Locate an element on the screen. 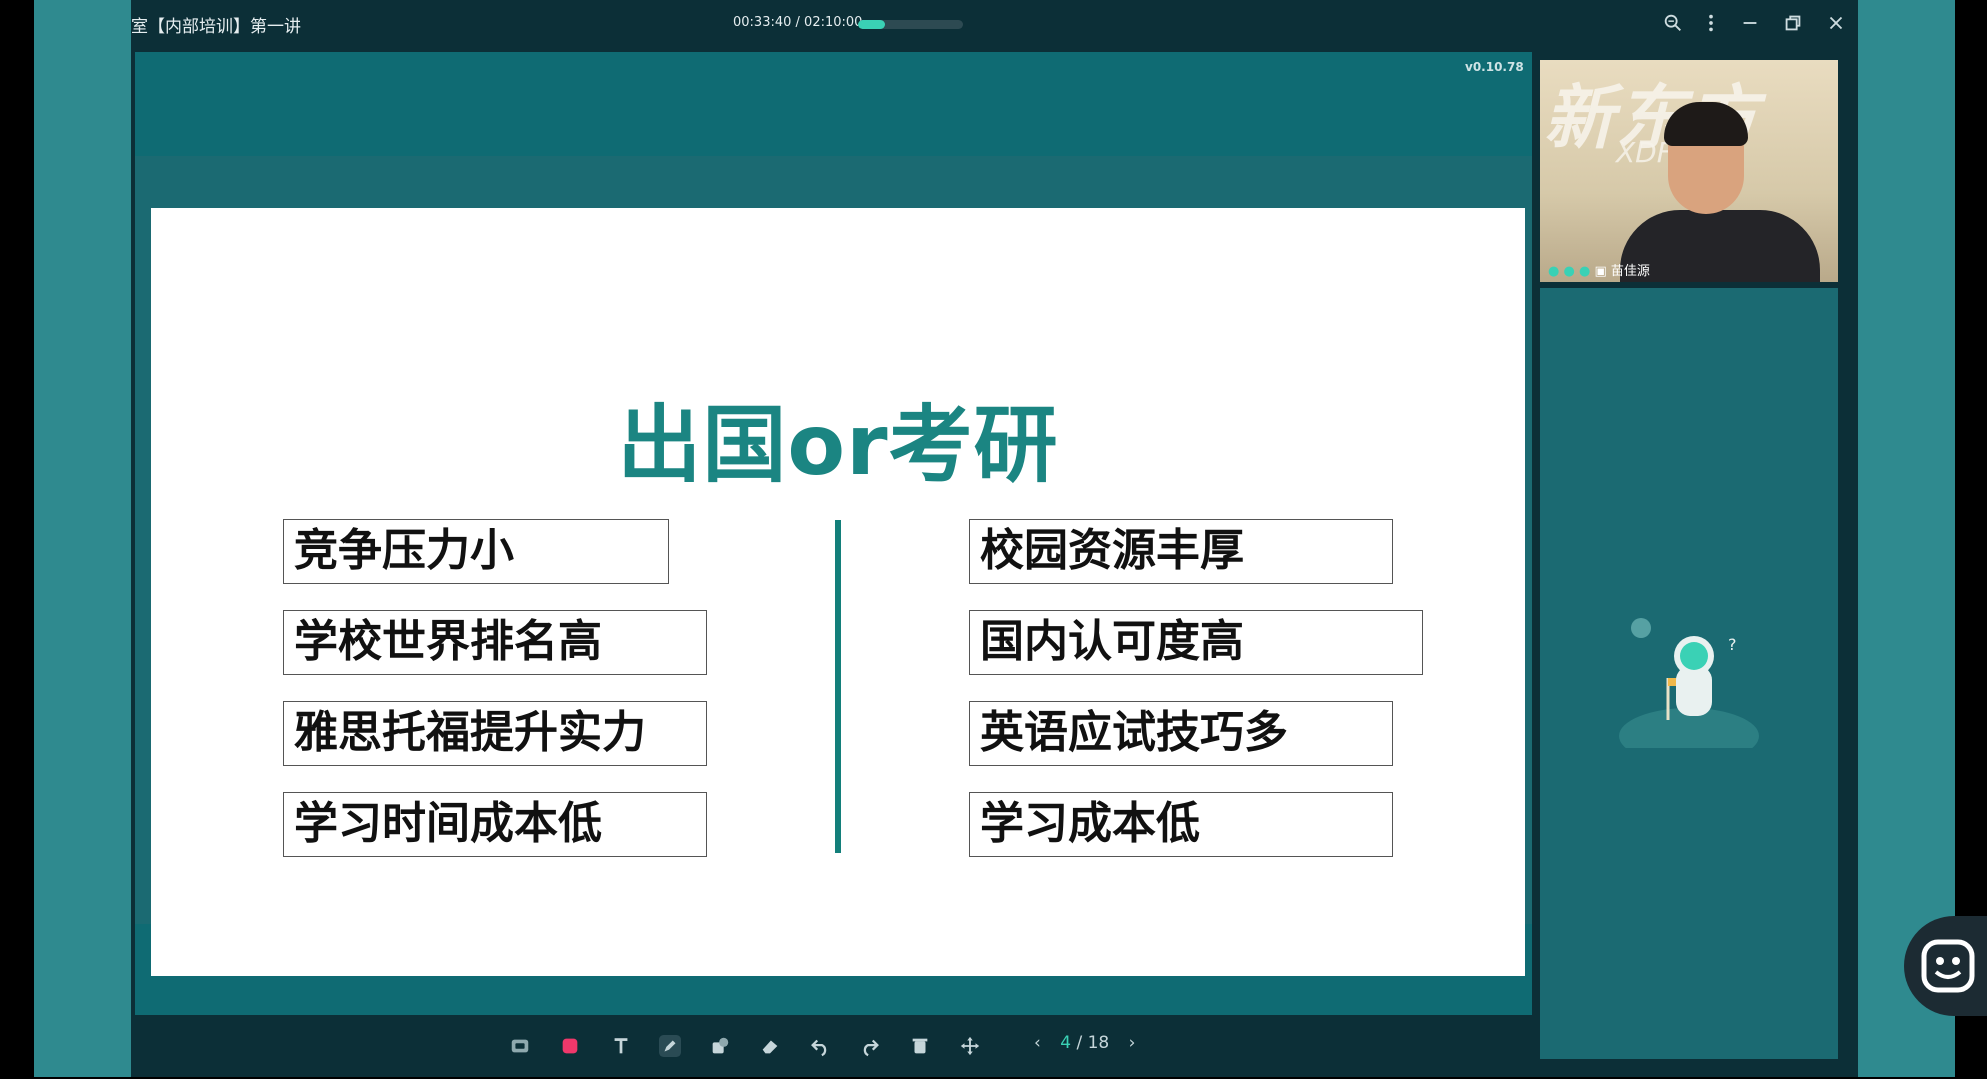 This screenshot has width=1987, height=1079. whiteboard-toolbar: ‹ 4 / 18 › is located at coordinates (831, 1046).